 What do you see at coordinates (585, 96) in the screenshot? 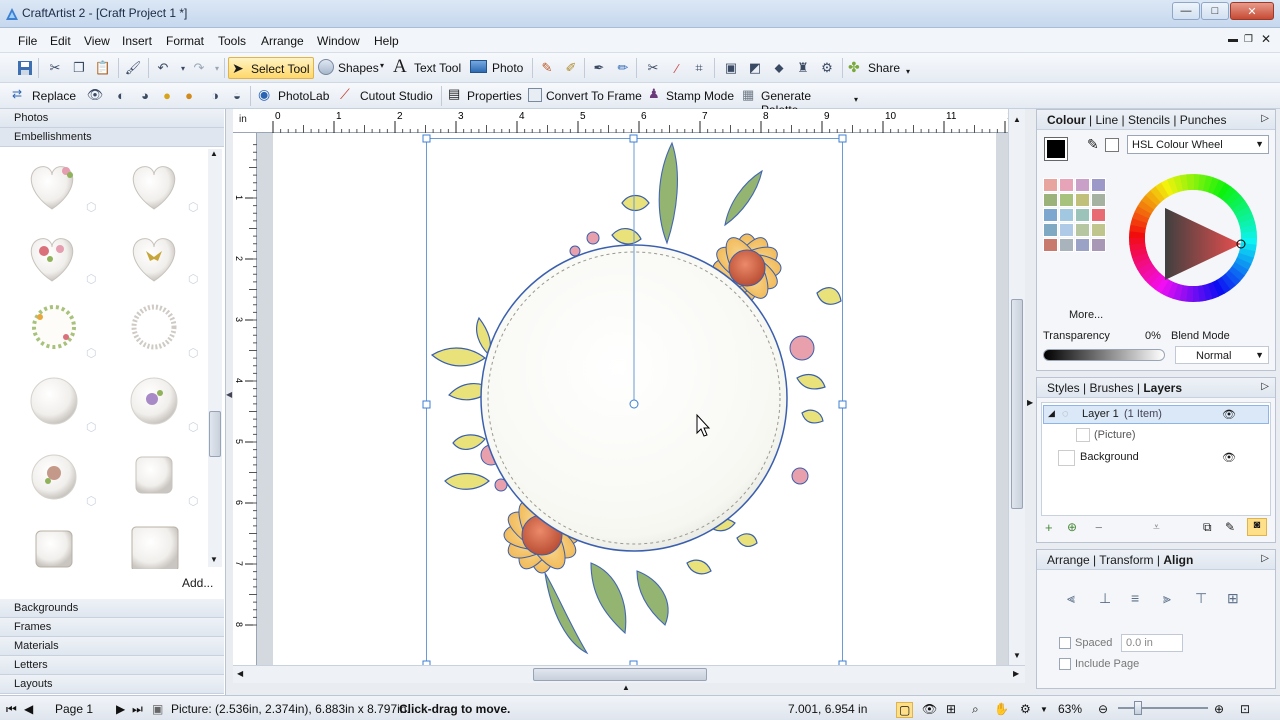
I see `convert-to-frame-button: Convert To Frame` at bounding box center [585, 96].